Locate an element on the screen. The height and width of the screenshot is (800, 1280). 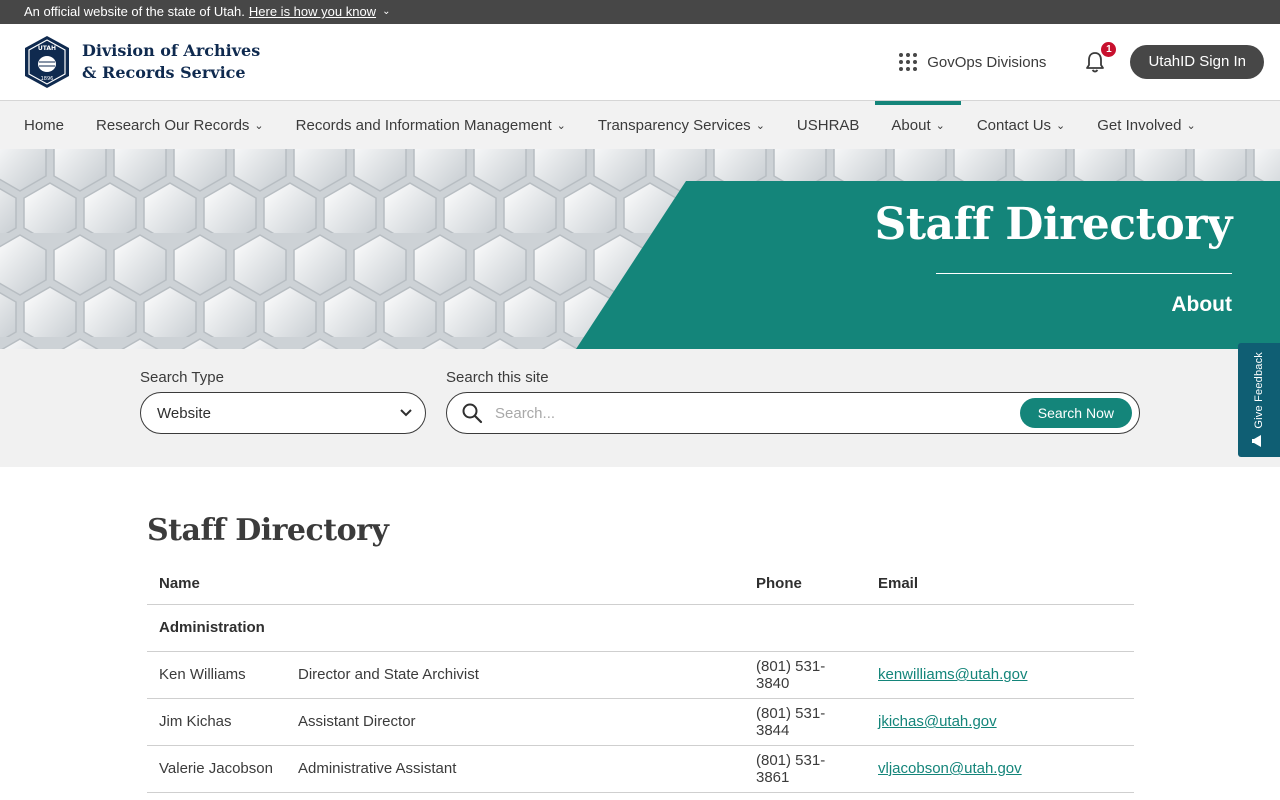
staff-phone: (801) 531-3861 is located at coordinates (805, 769).